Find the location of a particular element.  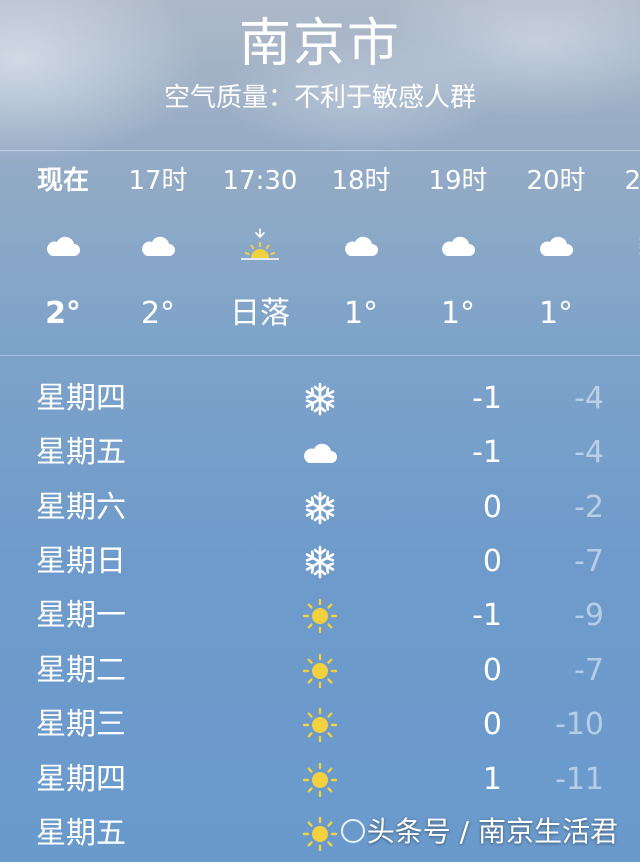

daily-row: 星期四 -1 -4 is located at coordinates (320, 399).